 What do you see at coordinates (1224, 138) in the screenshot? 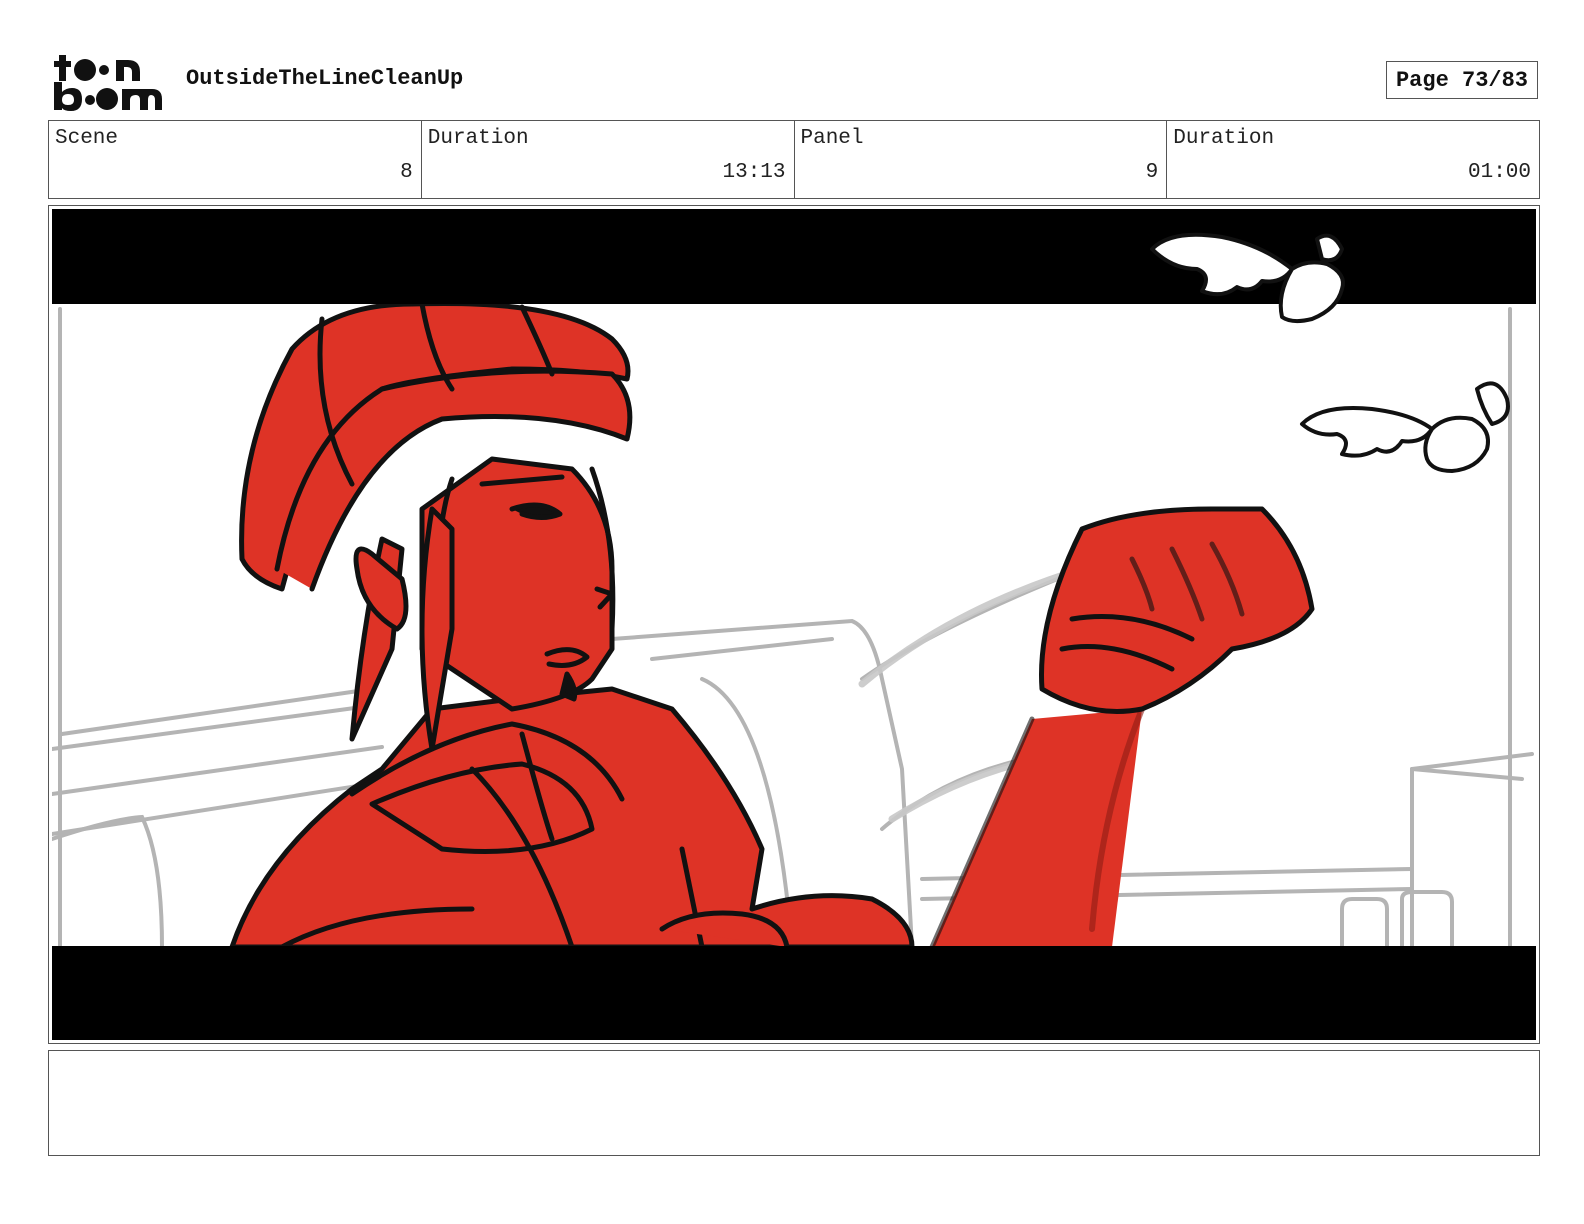
I see `panel-duration-label: Duration` at bounding box center [1224, 138].